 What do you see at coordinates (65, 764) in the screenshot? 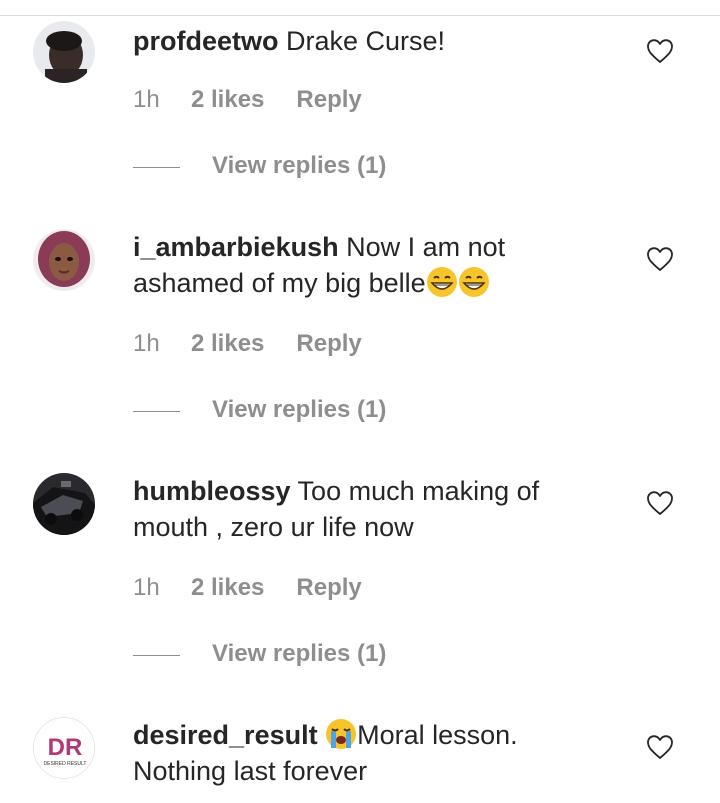
I see `dr-logo-subtext: DESIRED RESULT` at bounding box center [65, 764].